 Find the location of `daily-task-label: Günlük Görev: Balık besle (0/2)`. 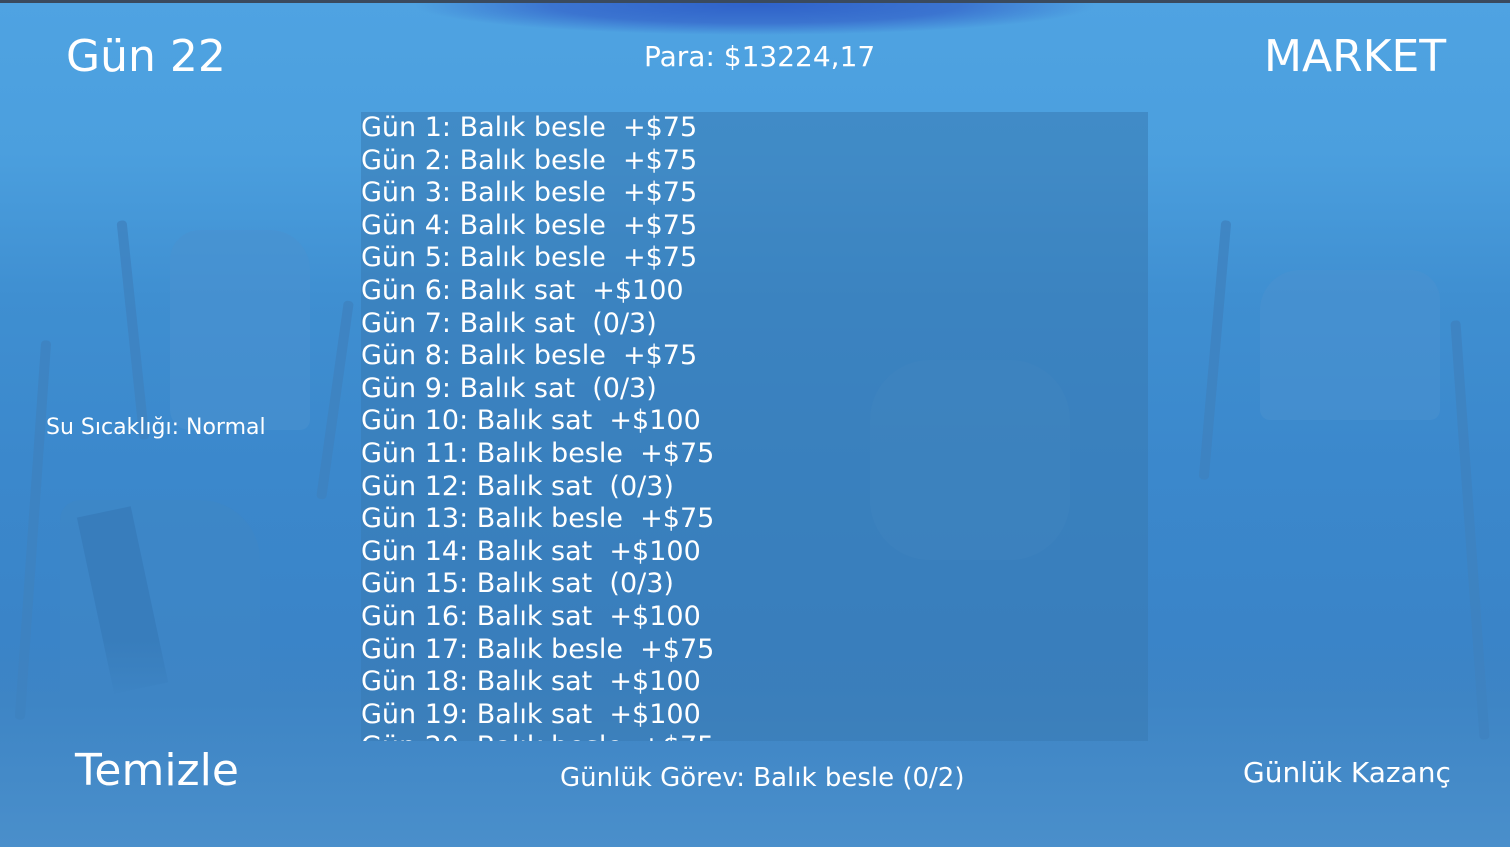

daily-task-label: Günlük Görev: Balık besle (0/2) is located at coordinates (762, 778).